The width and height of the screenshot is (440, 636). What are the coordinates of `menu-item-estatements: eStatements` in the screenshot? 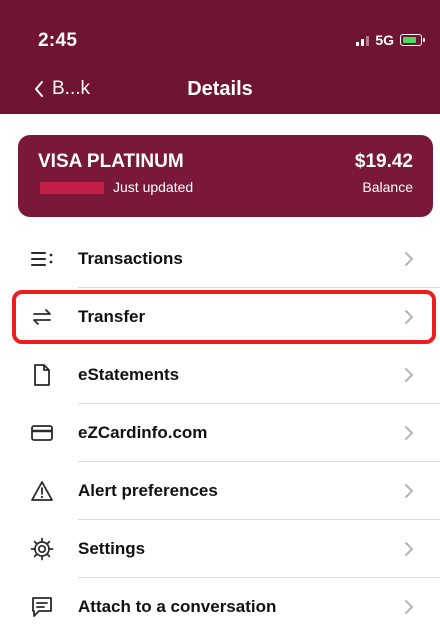 It's located at (220, 375).